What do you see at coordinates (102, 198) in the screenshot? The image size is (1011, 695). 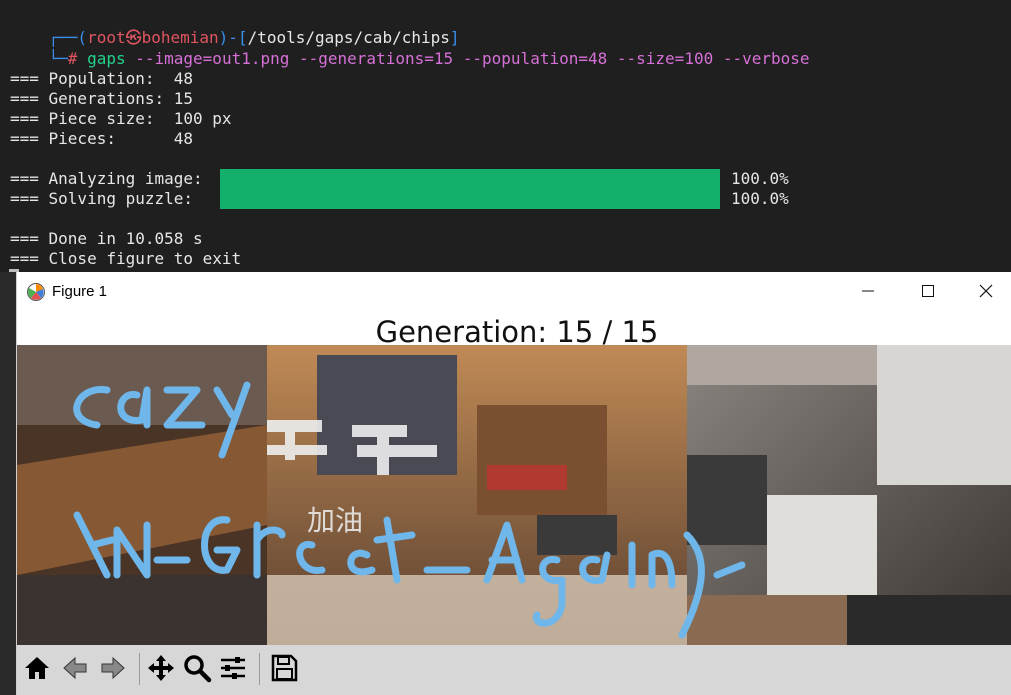 I see `output-solving-label: === Solving puzzle:` at bounding box center [102, 198].